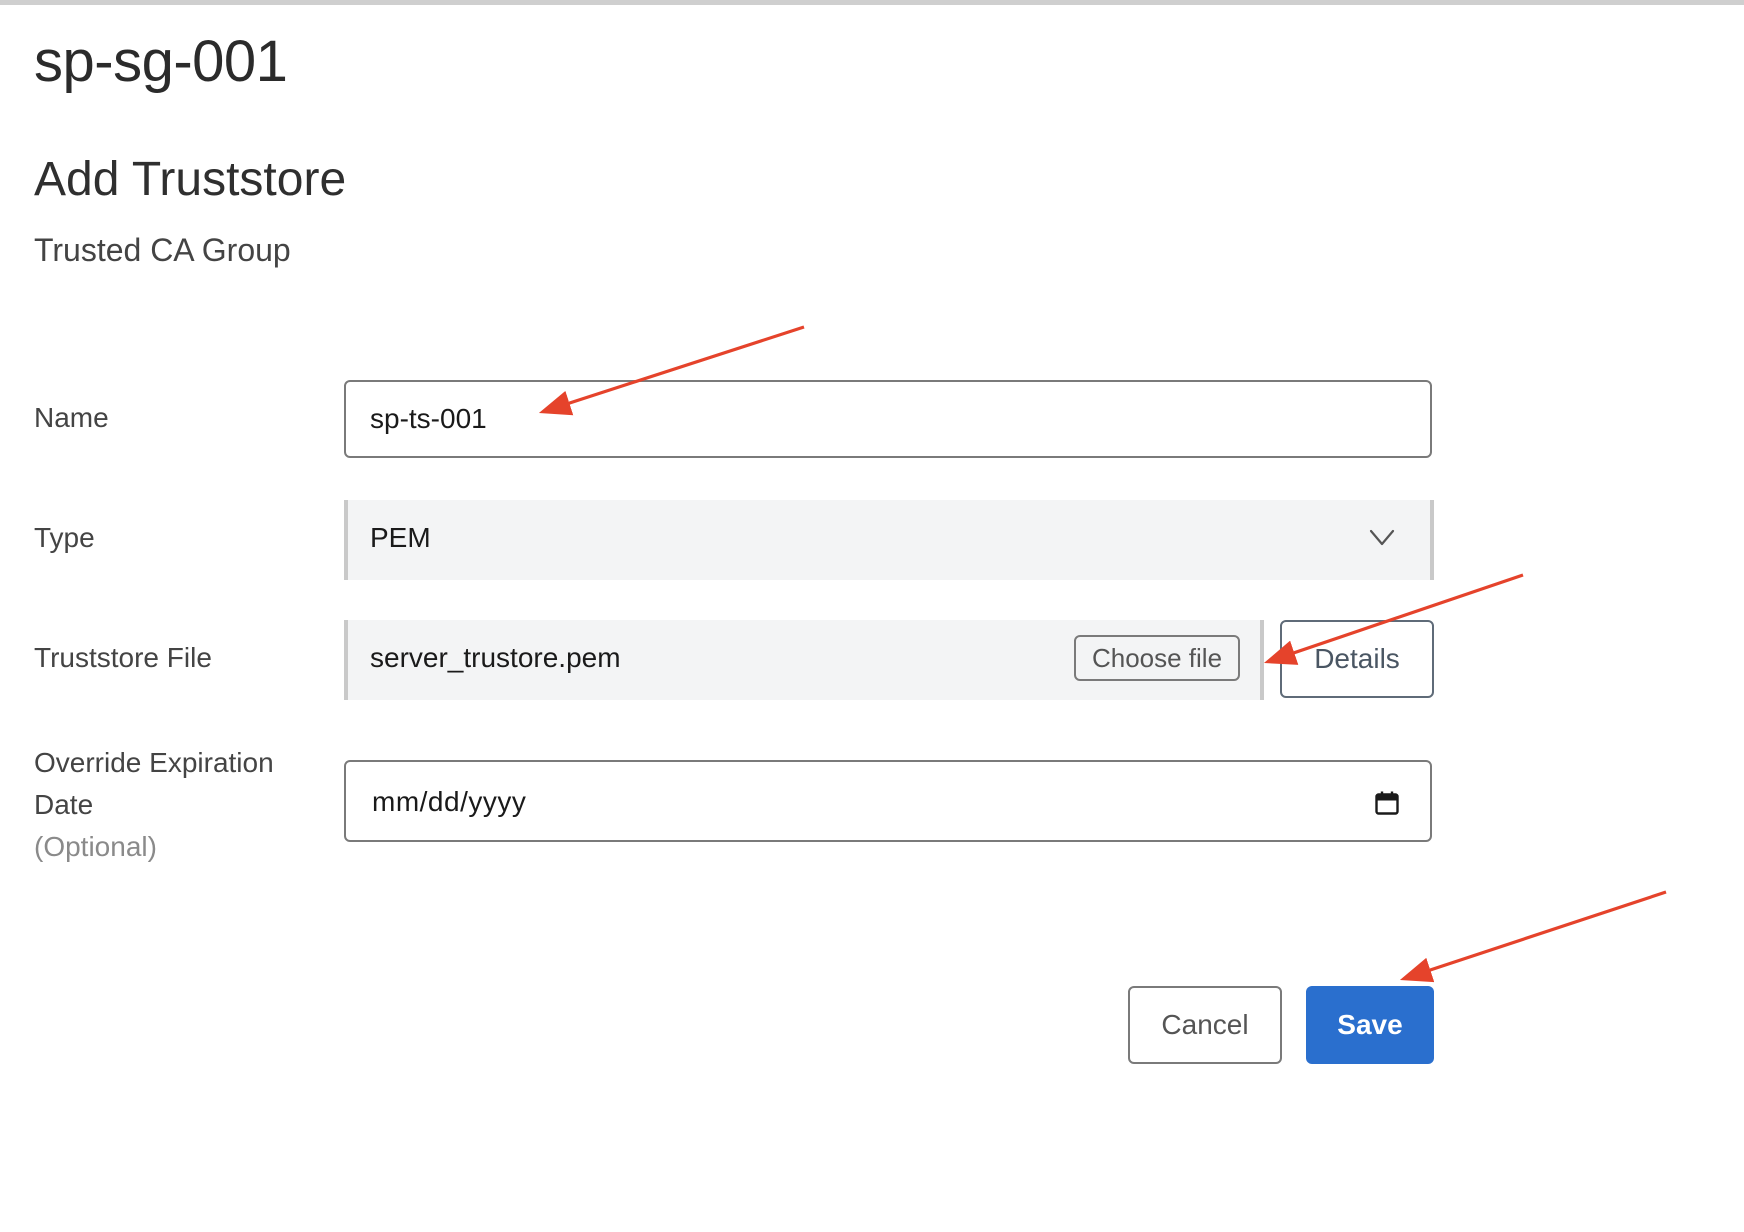  Describe the element at coordinates (154, 762) in the screenshot. I see `expiration-label-line1: Override Expiration` at that location.